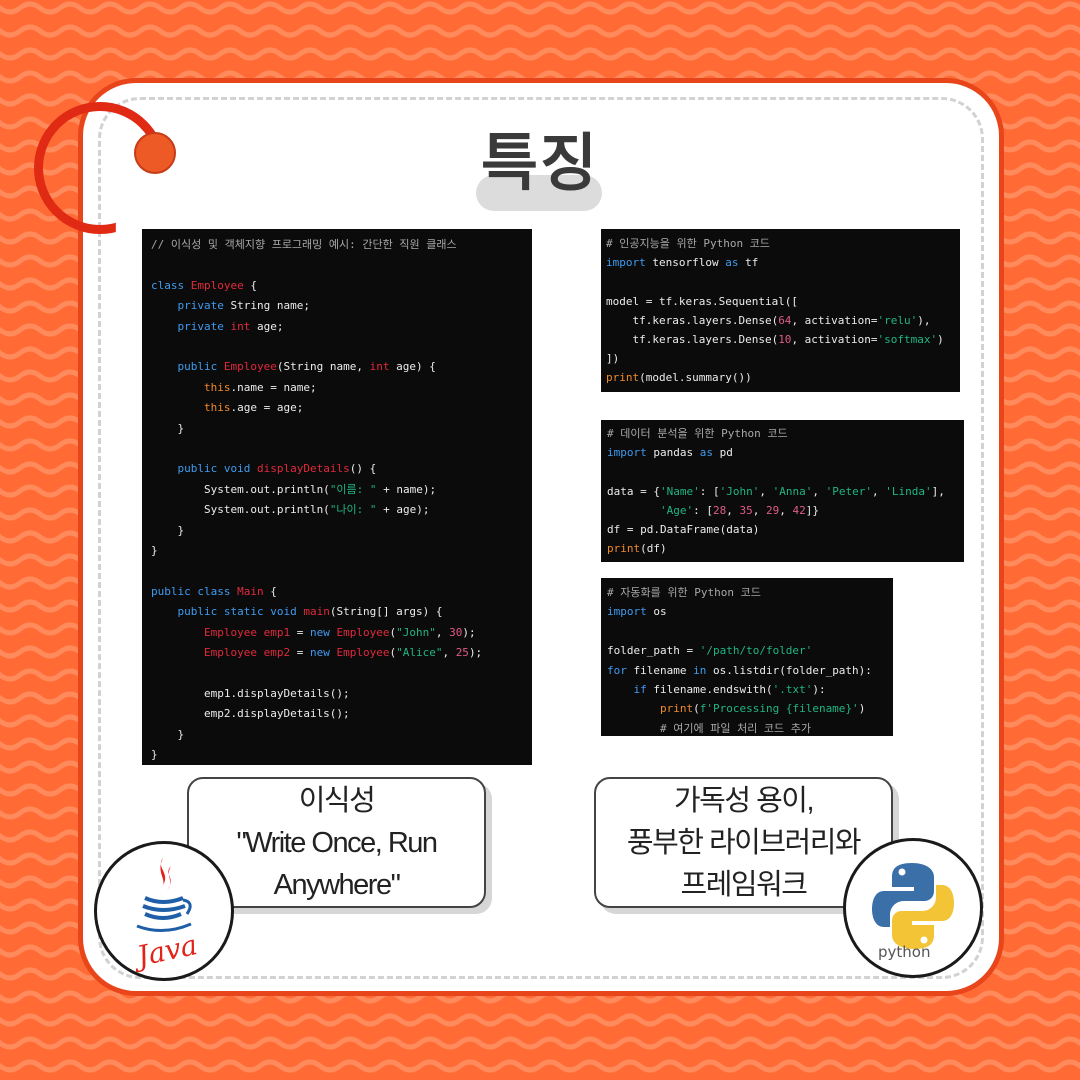 The height and width of the screenshot is (1080, 1080). I want to click on code-line: df = pd.DataFrame(data), so click(785, 529).